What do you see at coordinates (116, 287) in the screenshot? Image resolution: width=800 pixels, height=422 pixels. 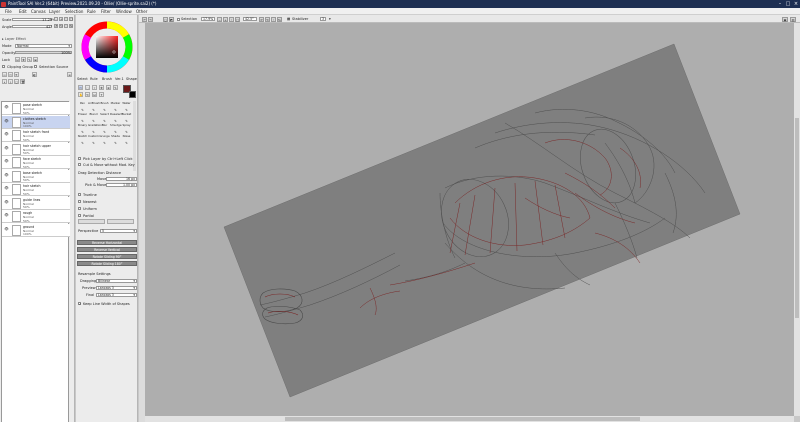 I see `preview-select: Lanczos 3 ▾` at bounding box center [116, 287].